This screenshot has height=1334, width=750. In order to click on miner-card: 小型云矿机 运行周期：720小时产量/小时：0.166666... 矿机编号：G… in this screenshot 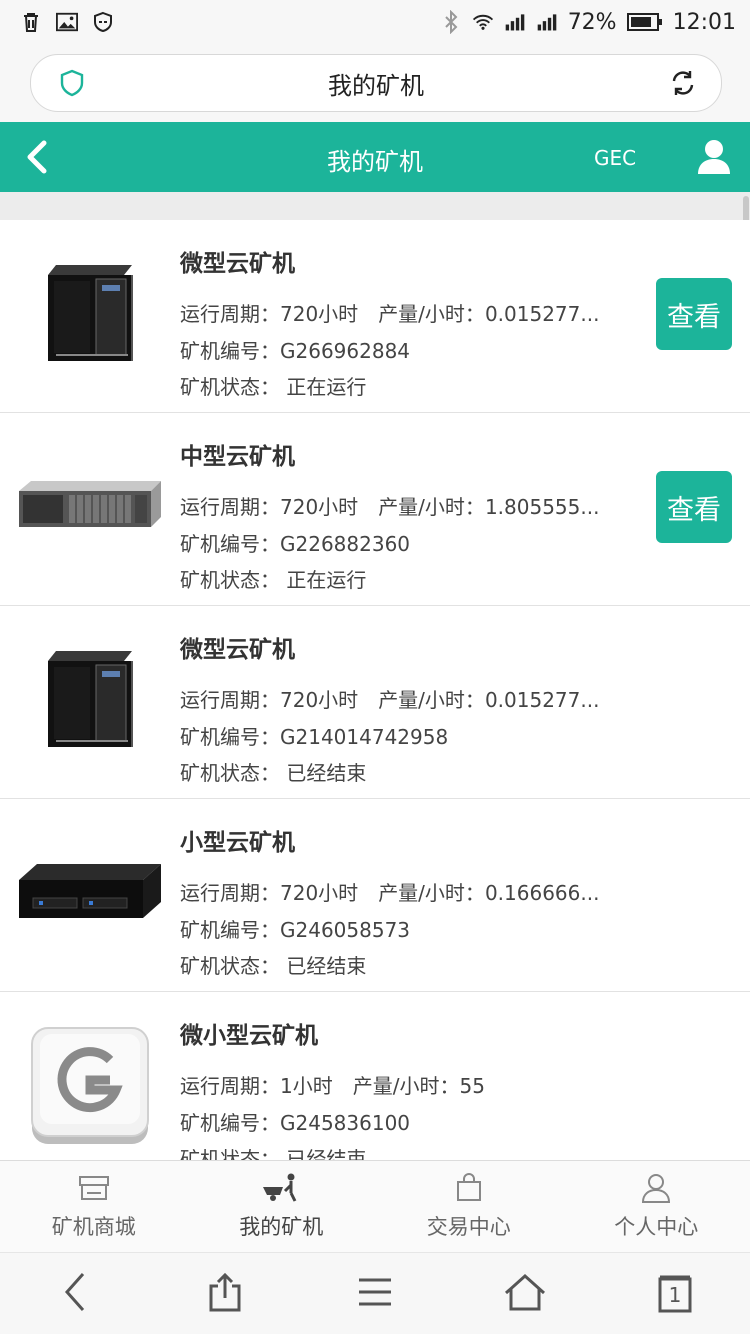, I will do `click(375, 895)`.